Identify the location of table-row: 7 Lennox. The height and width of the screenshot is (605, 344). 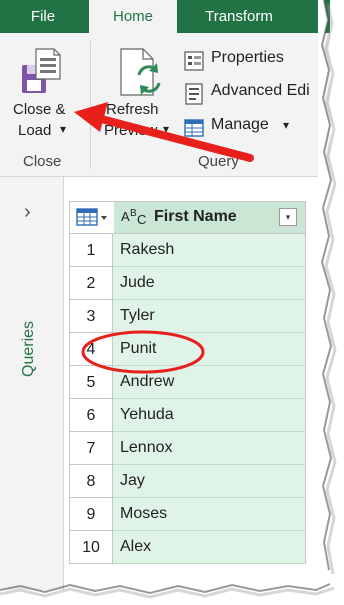
(187, 448).